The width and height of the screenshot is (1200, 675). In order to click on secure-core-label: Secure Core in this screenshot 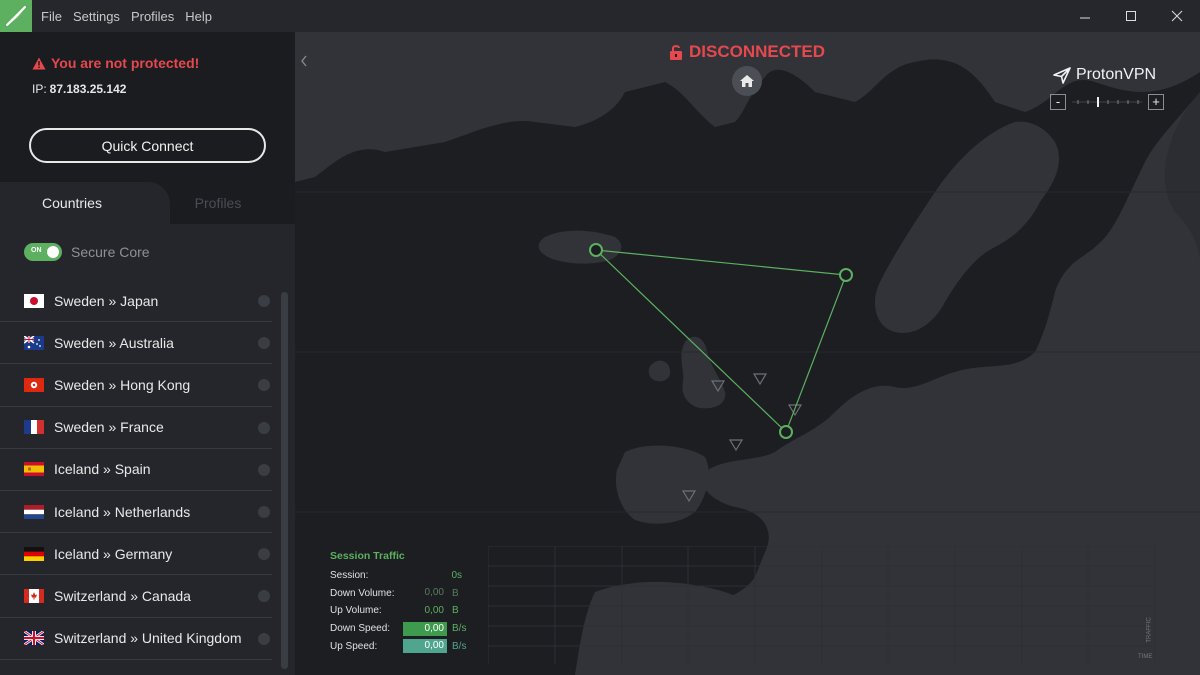, I will do `click(110, 252)`.